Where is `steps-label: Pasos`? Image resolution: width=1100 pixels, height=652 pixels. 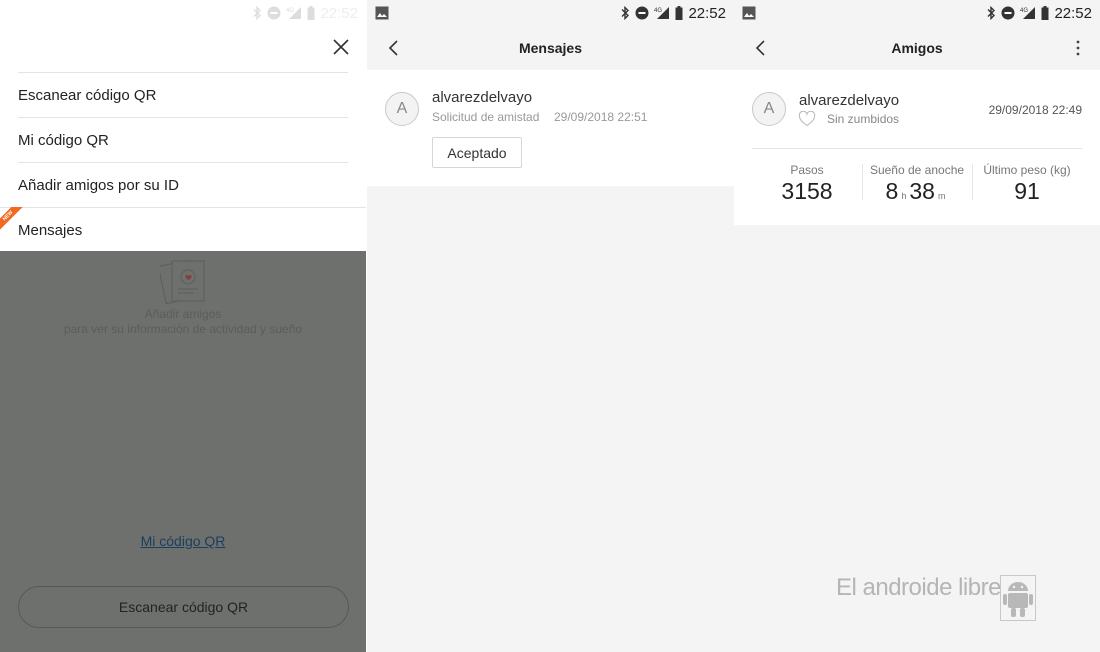 steps-label: Pasos is located at coordinates (807, 170).